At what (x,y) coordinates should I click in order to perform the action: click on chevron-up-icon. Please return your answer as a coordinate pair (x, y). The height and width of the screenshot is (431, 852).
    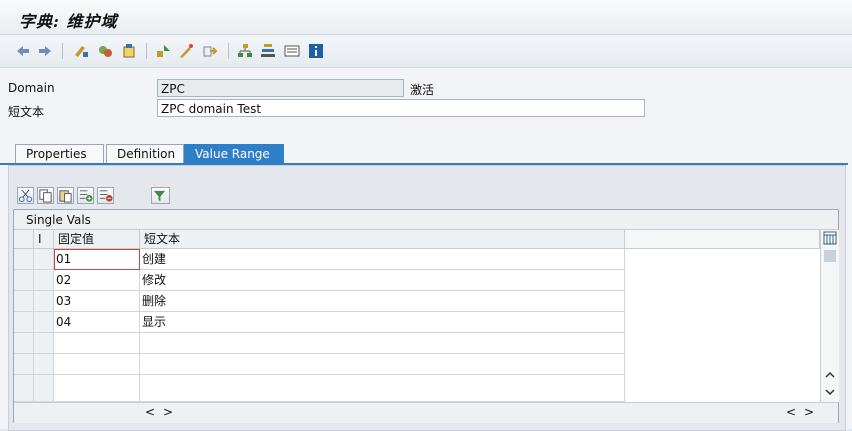
    Looking at the image, I should click on (830, 375).